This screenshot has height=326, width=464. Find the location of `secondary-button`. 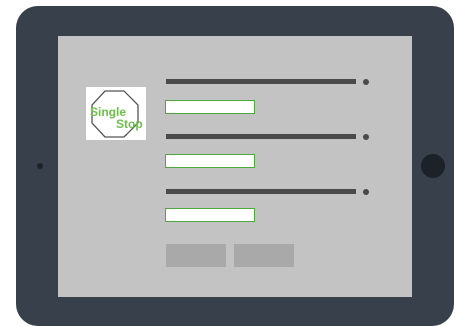

secondary-button is located at coordinates (264, 255).